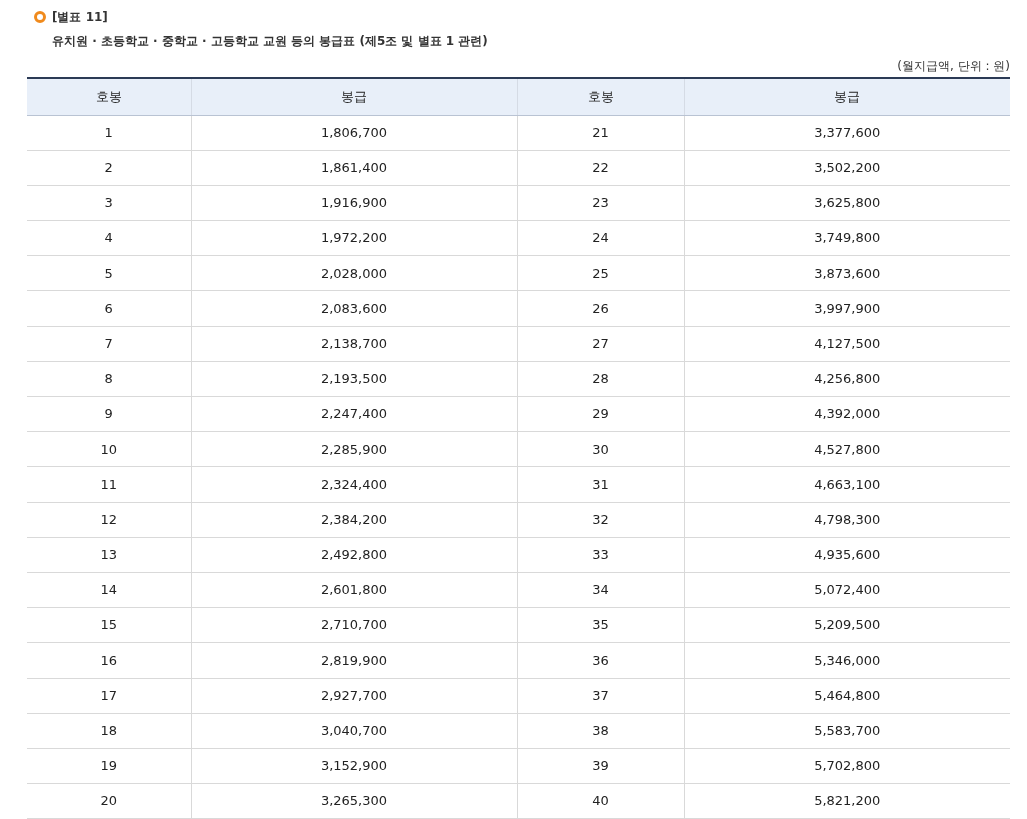 This screenshot has height=819, width=1027. I want to click on table-cell: 2,028,000, so click(354, 273).